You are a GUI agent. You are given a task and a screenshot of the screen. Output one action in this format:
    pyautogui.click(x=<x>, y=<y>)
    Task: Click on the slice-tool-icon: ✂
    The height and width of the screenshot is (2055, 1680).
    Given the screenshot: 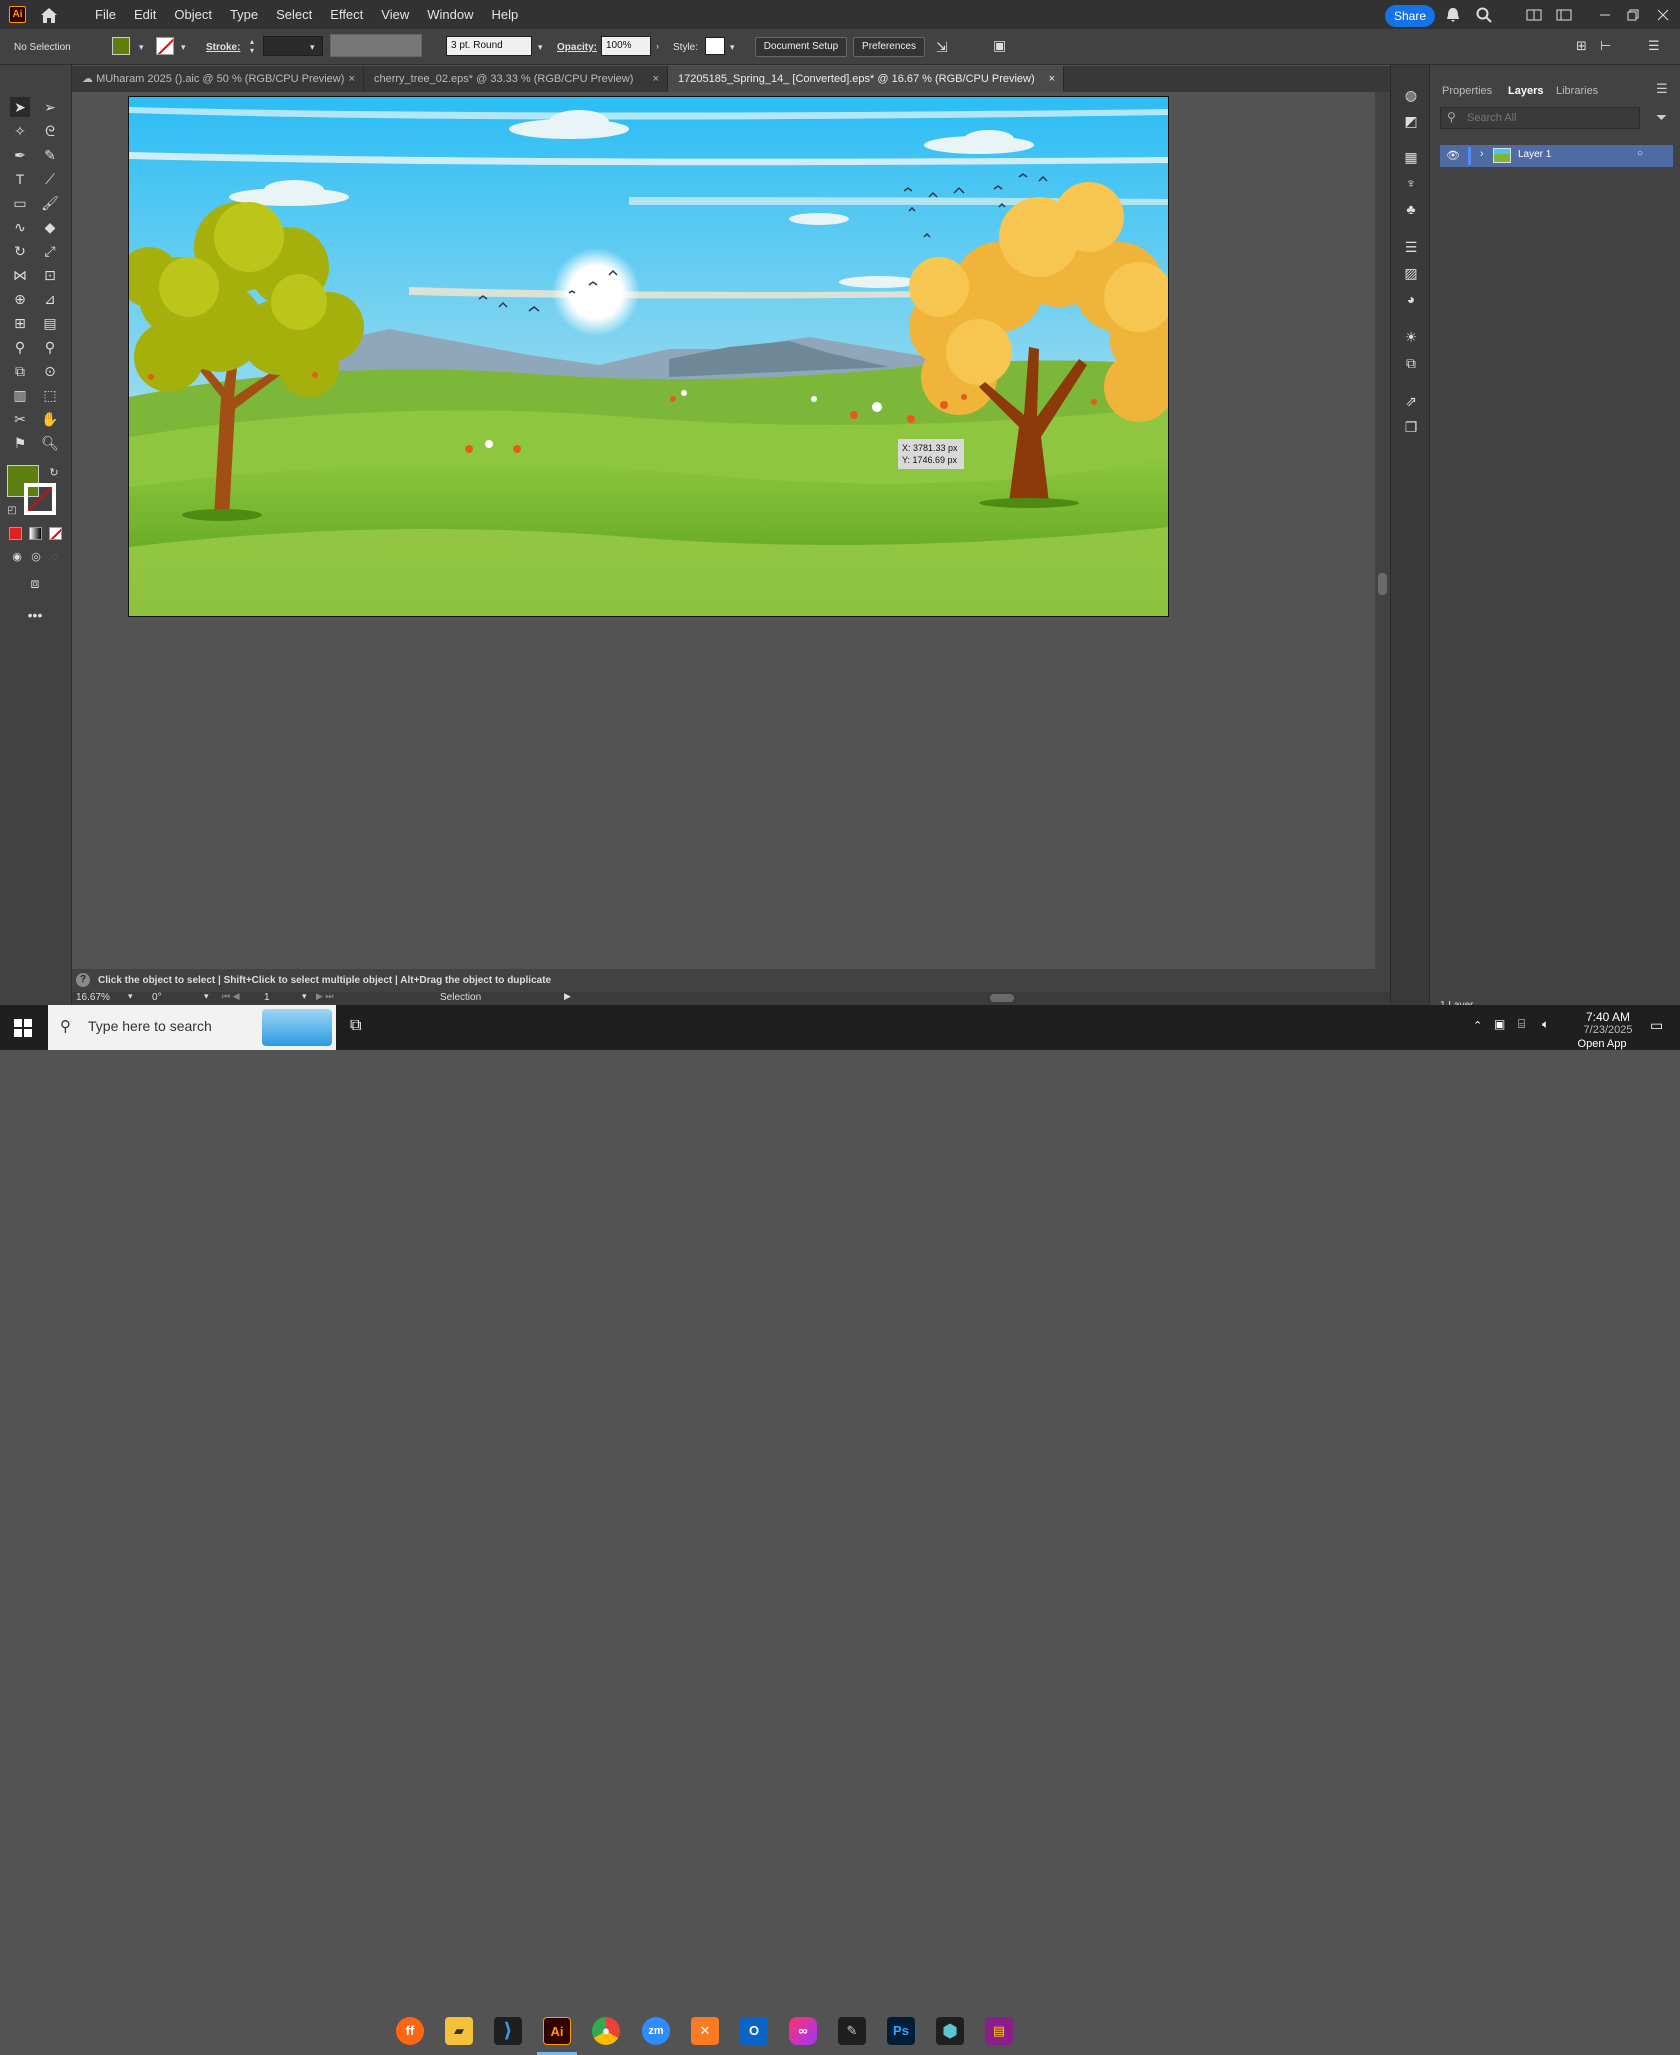 What is the action you would take?
    pyautogui.click(x=20, y=419)
    